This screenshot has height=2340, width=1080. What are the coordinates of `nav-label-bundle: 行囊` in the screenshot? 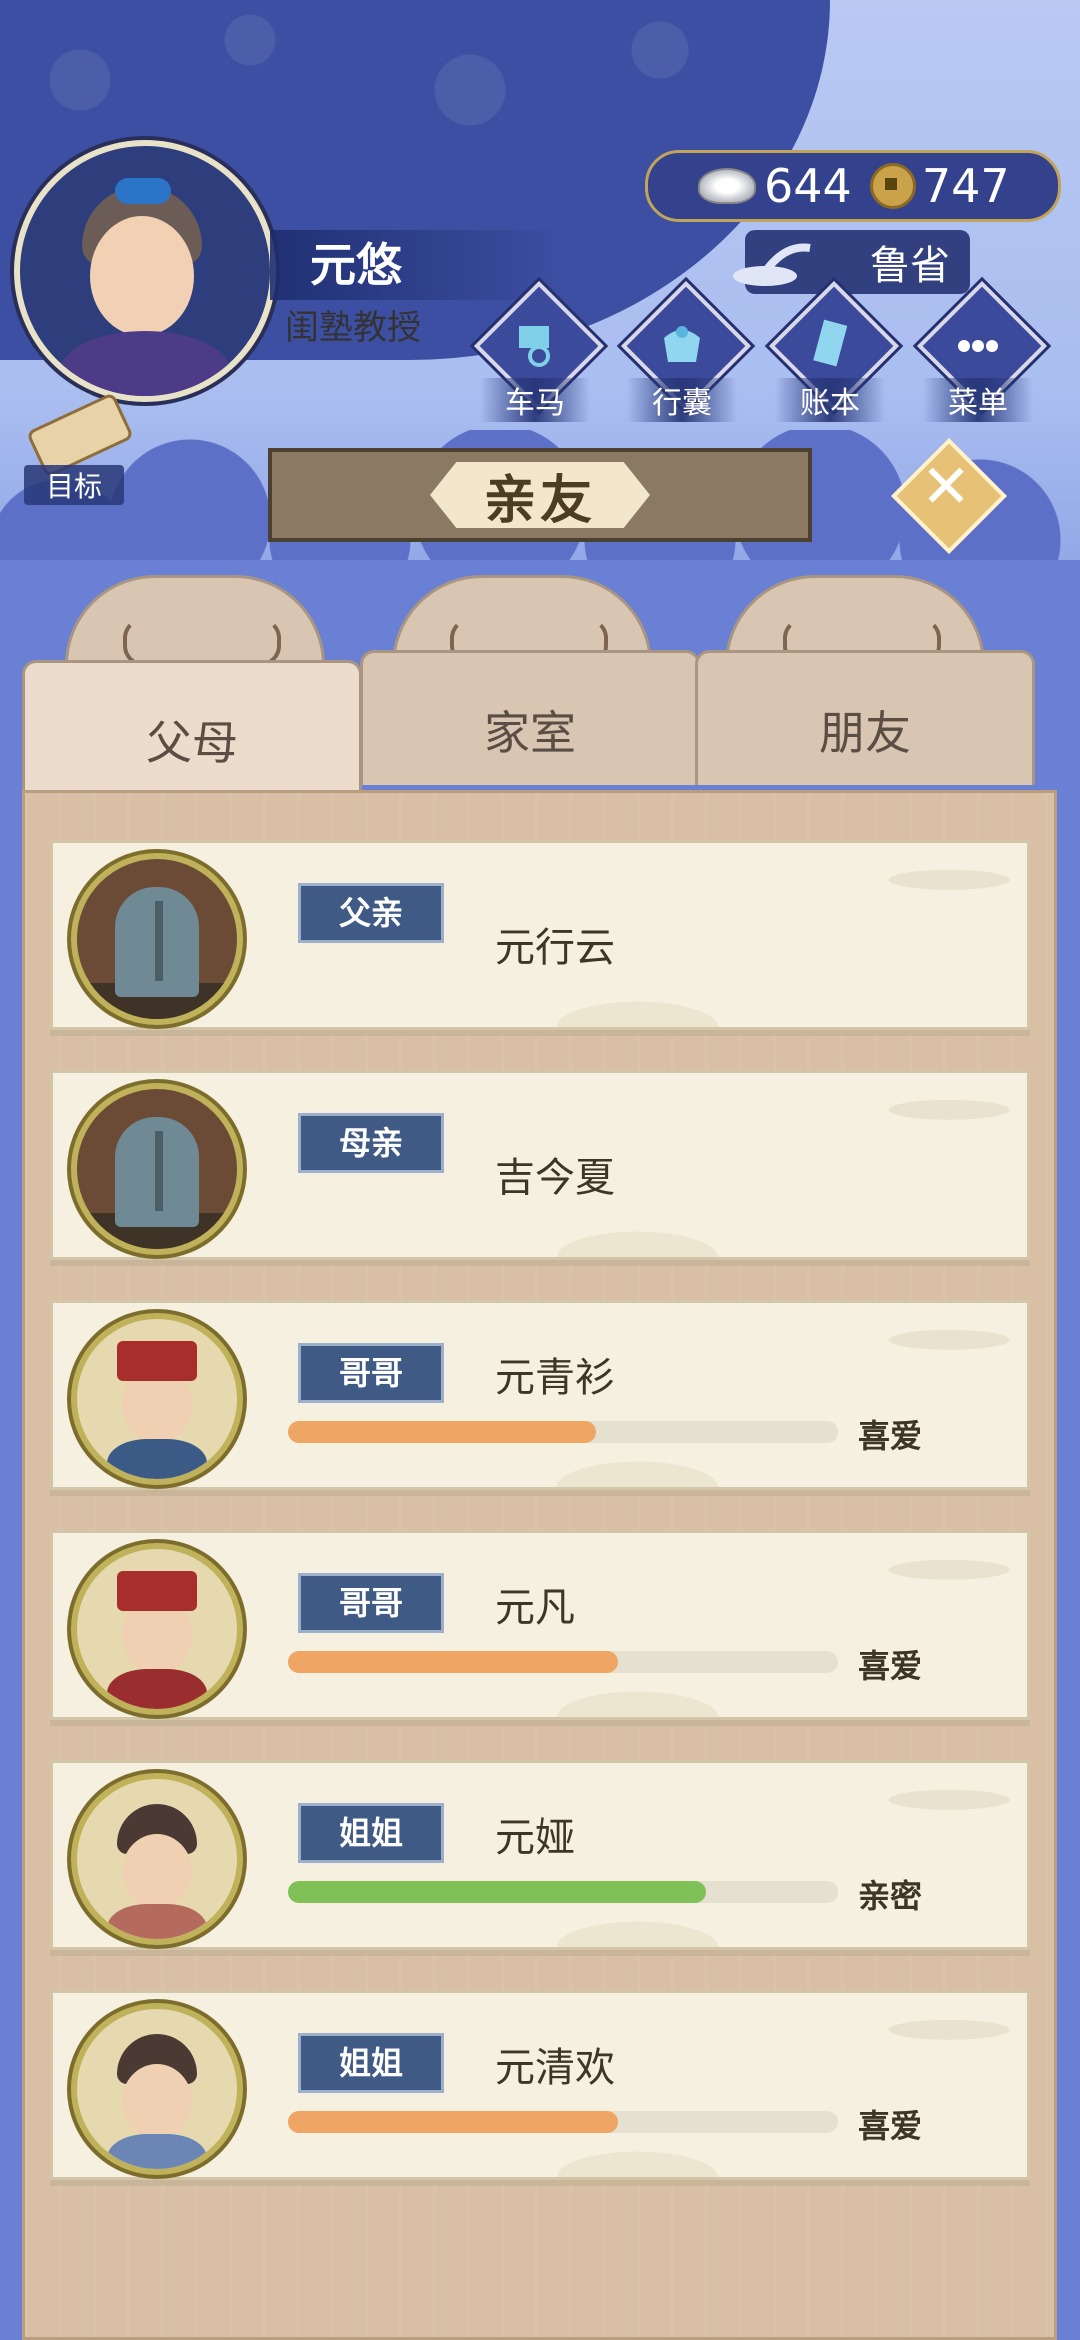 It's located at (682, 400).